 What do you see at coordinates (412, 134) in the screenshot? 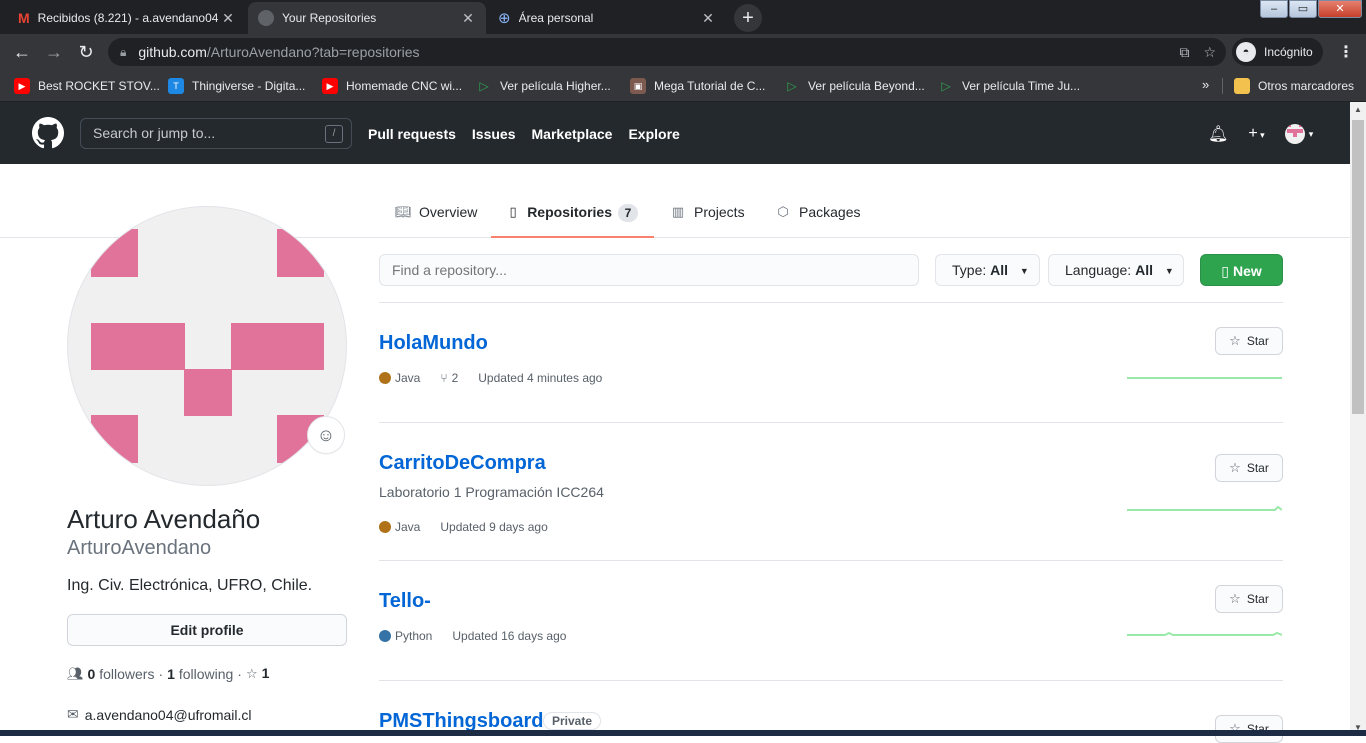
I see `nav-pull-requests: Pull requests` at bounding box center [412, 134].